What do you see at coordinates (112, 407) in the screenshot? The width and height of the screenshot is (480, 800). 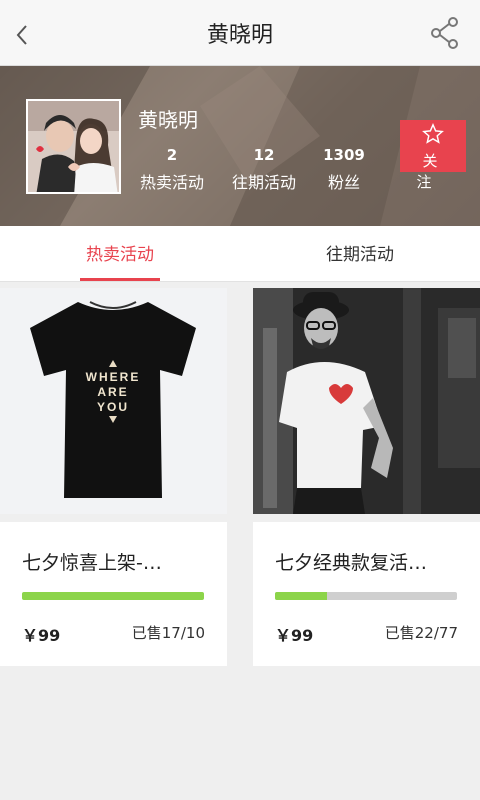 I see `shirt-text-line: YOU` at bounding box center [112, 407].